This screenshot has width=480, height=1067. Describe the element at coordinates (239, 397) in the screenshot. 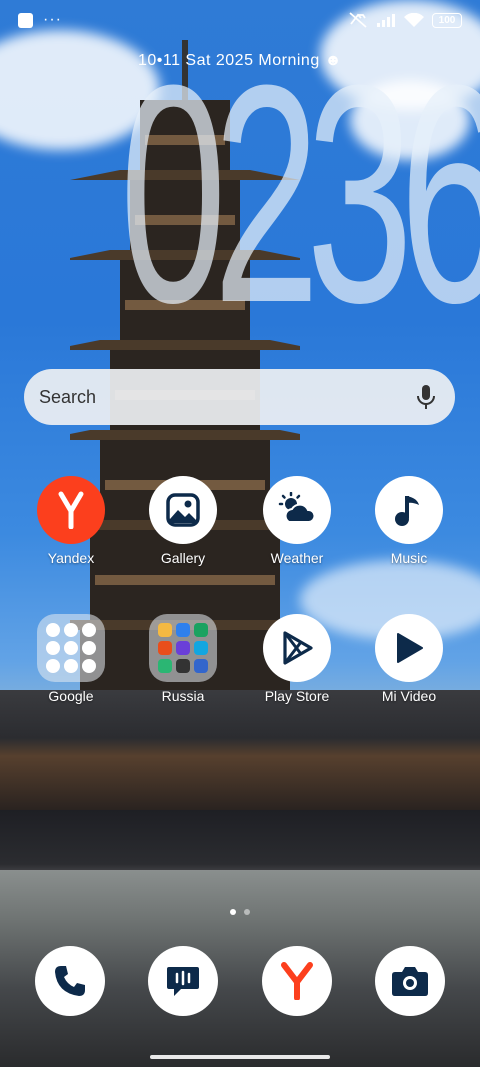

I see `search-bar: Search` at that location.